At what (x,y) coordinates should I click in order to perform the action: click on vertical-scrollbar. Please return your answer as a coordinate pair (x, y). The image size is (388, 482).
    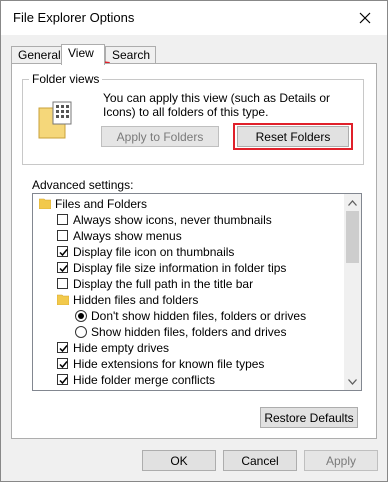
    Looking at the image, I should click on (352, 292).